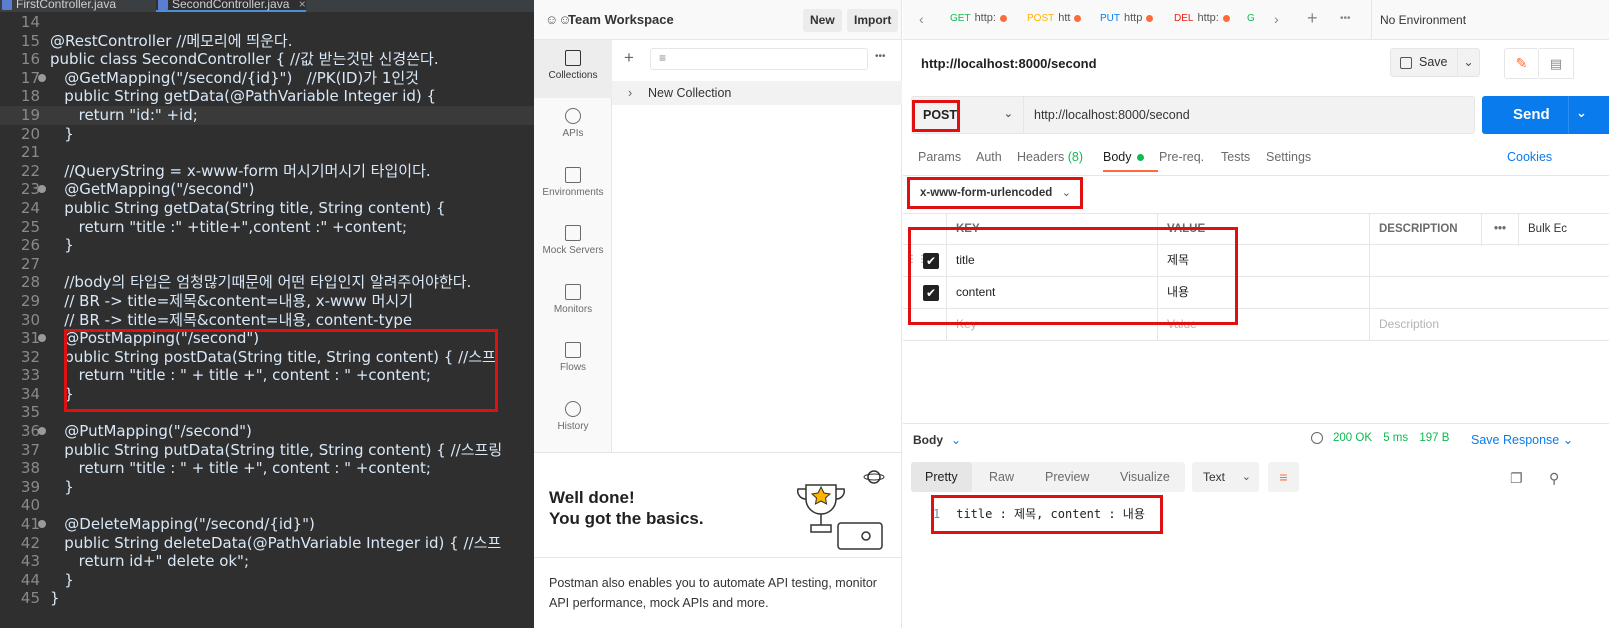 Image resolution: width=1609 pixels, height=628 pixels. What do you see at coordinates (629, 58) in the screenshot?
I see `add-collection-icon: +` at bounding box center [629, 58].